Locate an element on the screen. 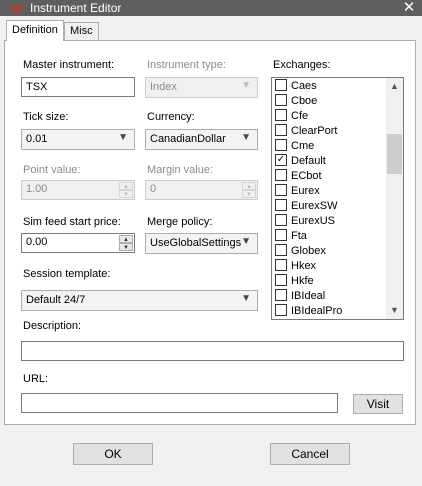  exchanges-label: Exchanges: is located at coordinates (302, 65).